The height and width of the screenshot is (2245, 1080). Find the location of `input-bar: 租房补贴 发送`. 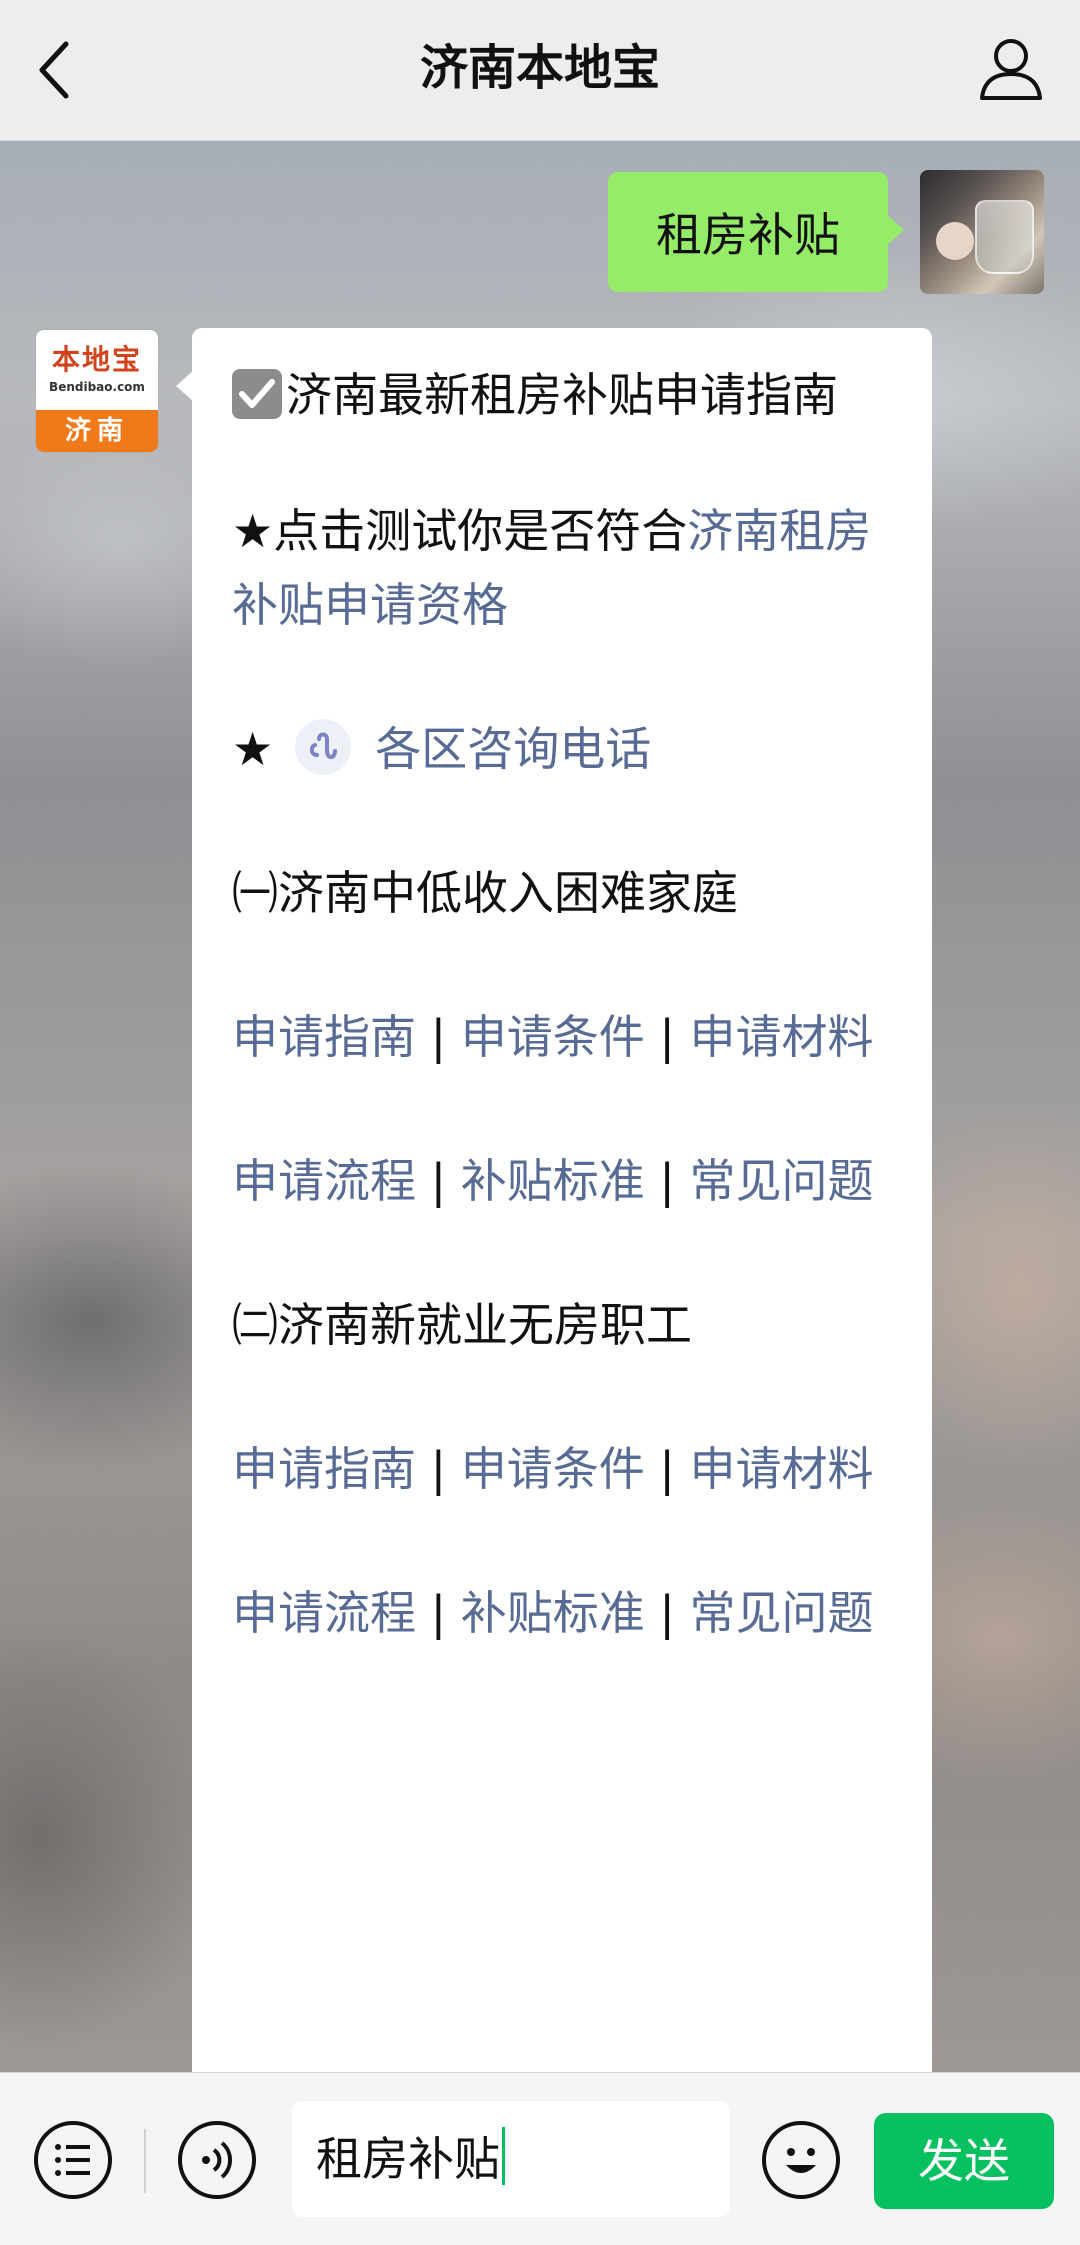

input-bar: 租房补贴 发送 is located at coordinates (540, 2158).